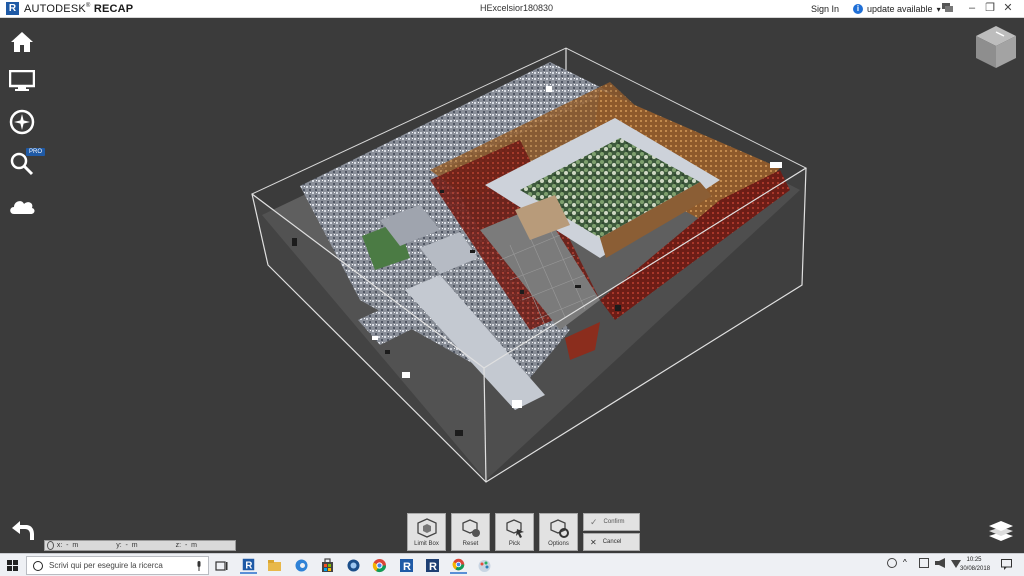  I want to click on pick-button: Pick, so click(514, 532).